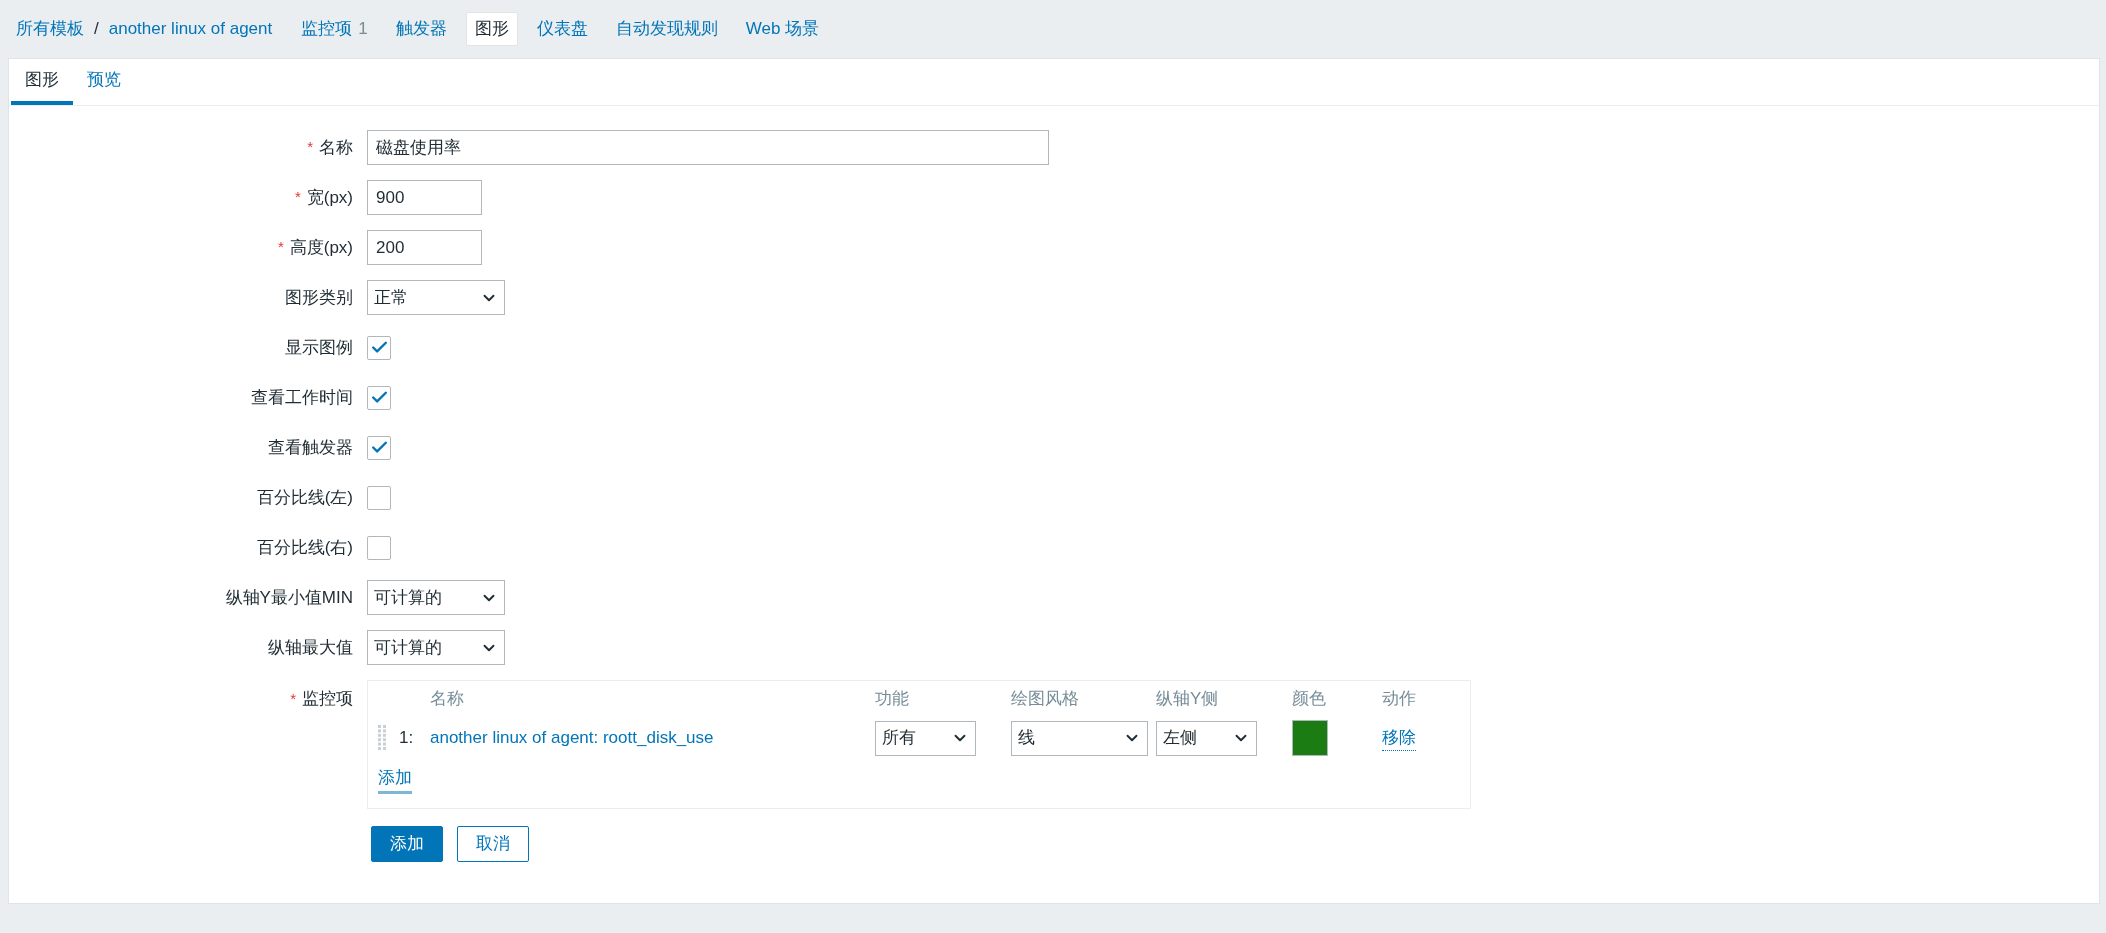  I want to click on field-label: 纵轴Y最小值MIN, so click(289, 597).